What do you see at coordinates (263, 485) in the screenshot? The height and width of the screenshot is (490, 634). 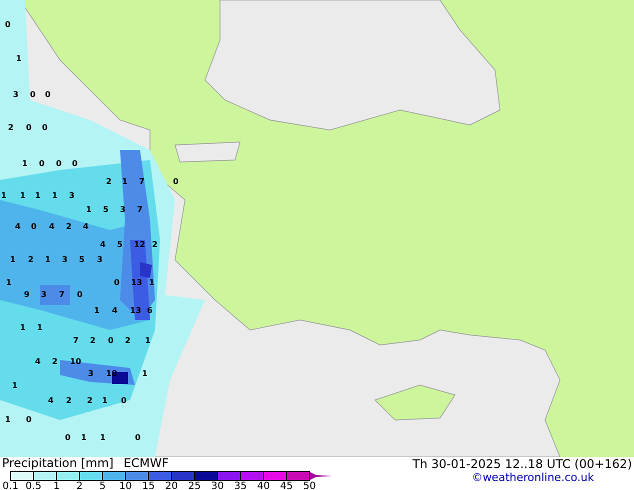 I see `legend-label: 40` at bounding box center [263, 485].